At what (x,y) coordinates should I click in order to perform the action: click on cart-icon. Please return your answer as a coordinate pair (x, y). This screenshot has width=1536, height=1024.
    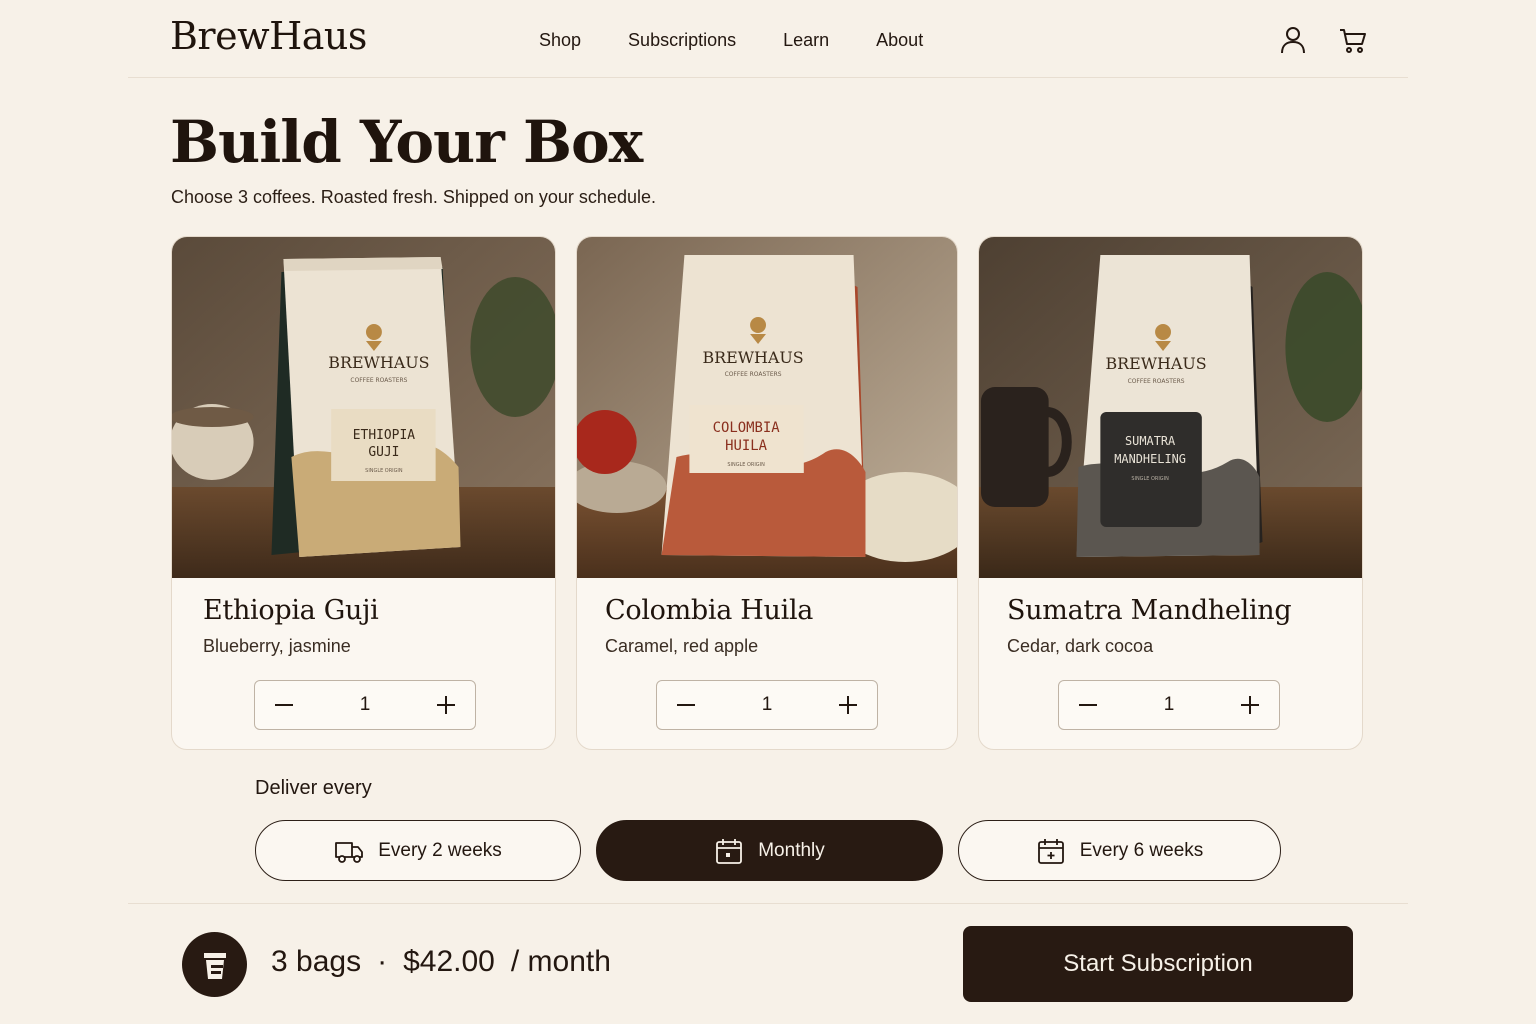
    Looking at the image, I should click on (1353, 40).